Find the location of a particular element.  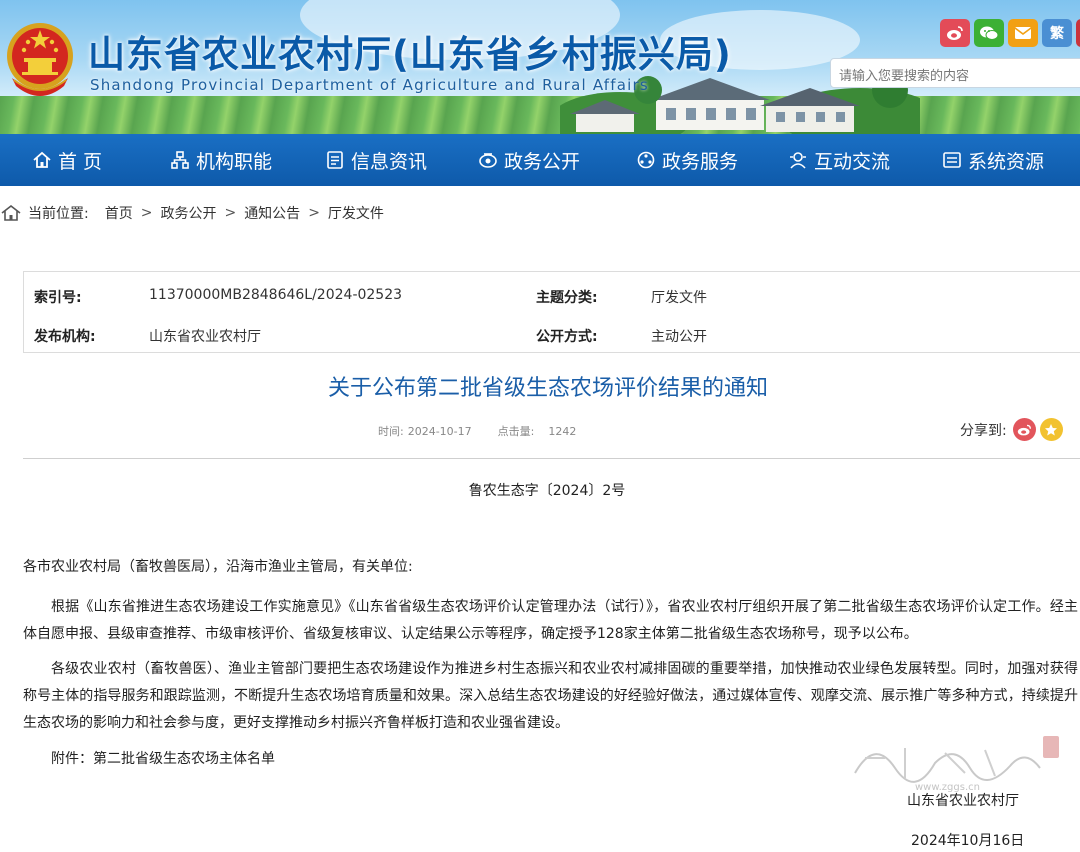

nav-item-gov-service: 政务服务 is located at coordinates (687, 160).